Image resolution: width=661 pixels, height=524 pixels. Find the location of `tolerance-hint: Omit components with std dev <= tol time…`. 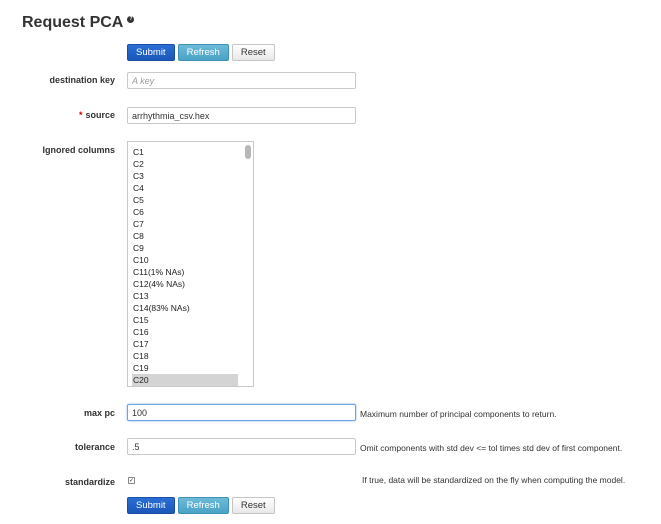

tolerance-hint: Omit components with std dev <= tol time… is located at coordinates (491, 448).